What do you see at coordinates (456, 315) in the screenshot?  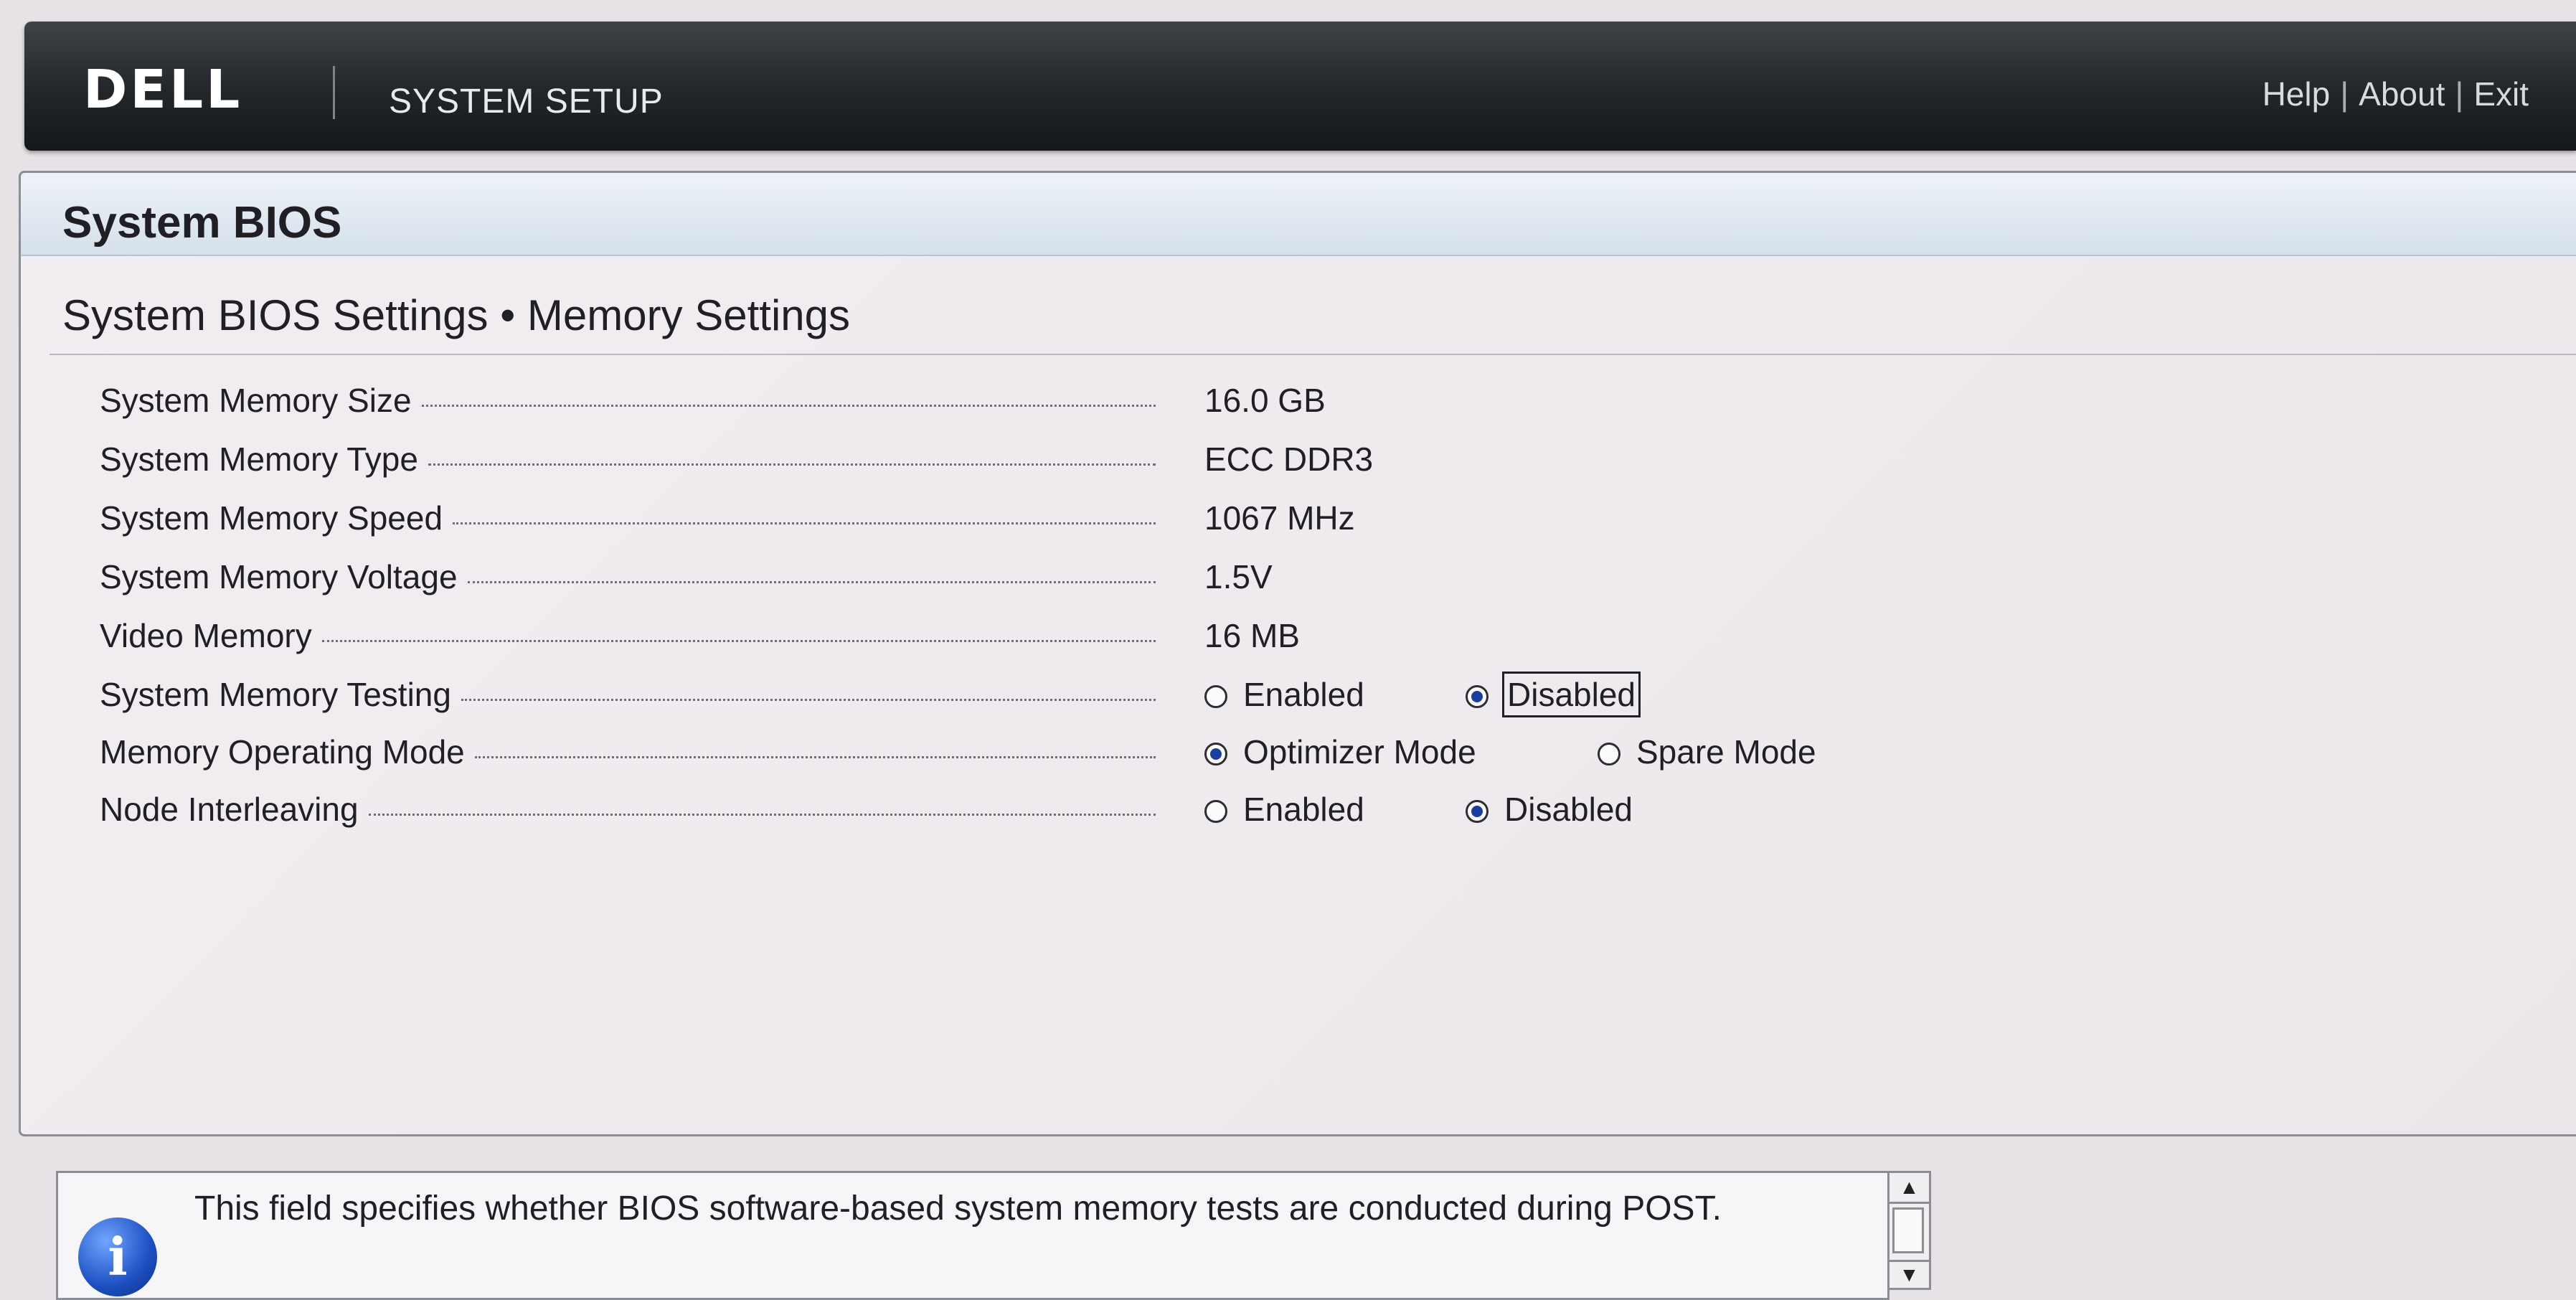 I see `breadcrumb: System BIOS Settings • Memory Settings` at bounding box center [456, 315].